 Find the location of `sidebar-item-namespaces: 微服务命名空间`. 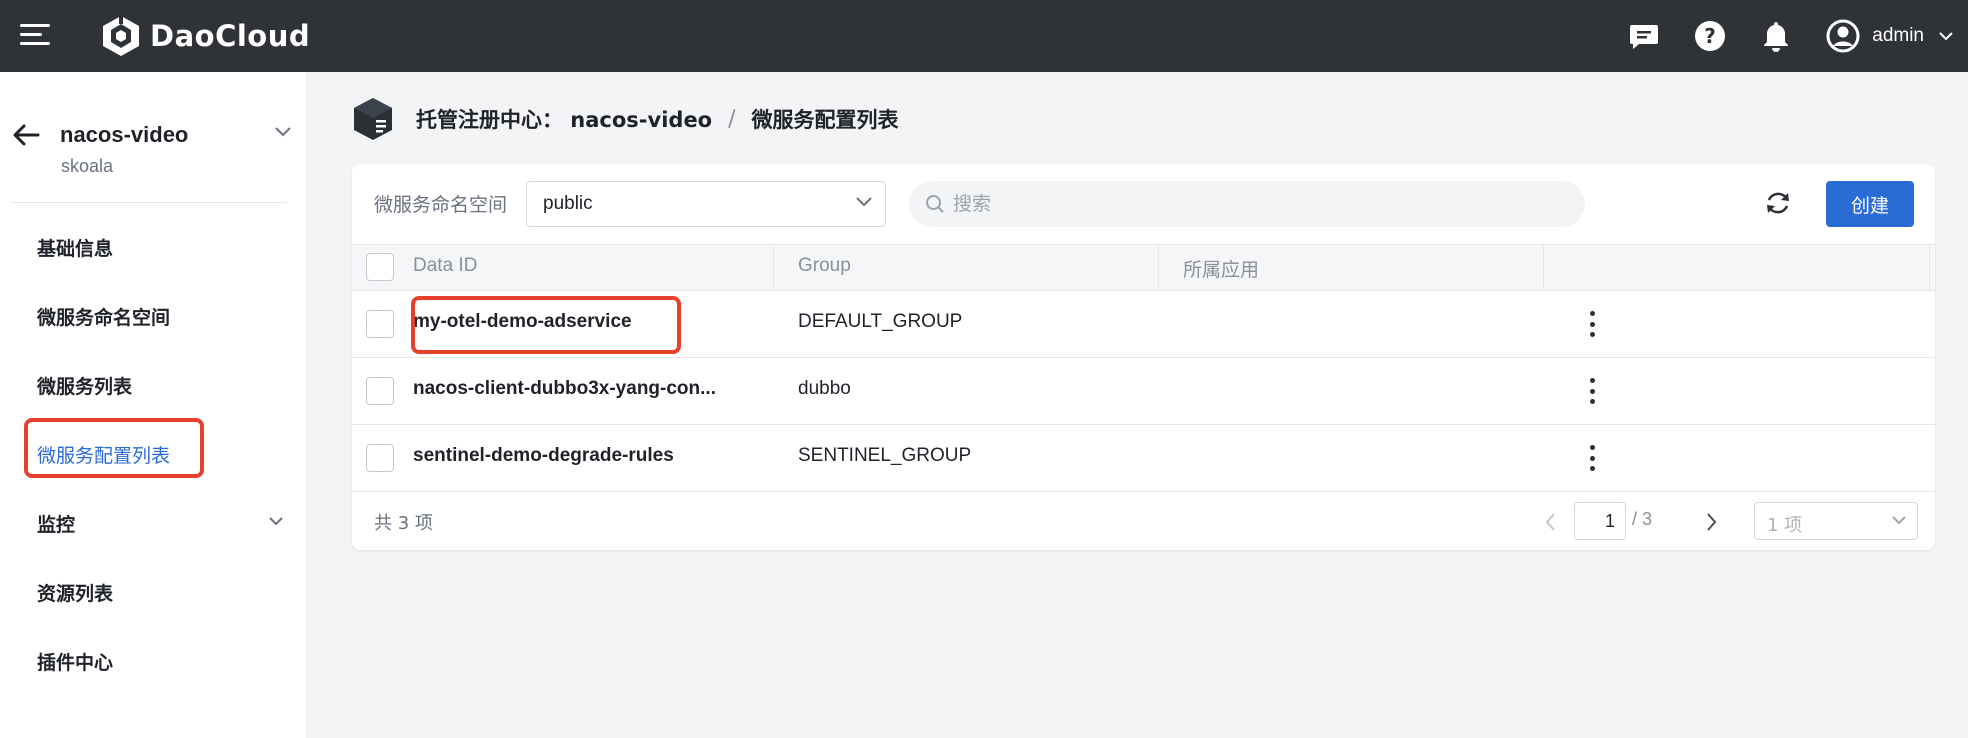

sidebar-item-namespaces: 微服务命名空间 is located at coordinates (153, 316).